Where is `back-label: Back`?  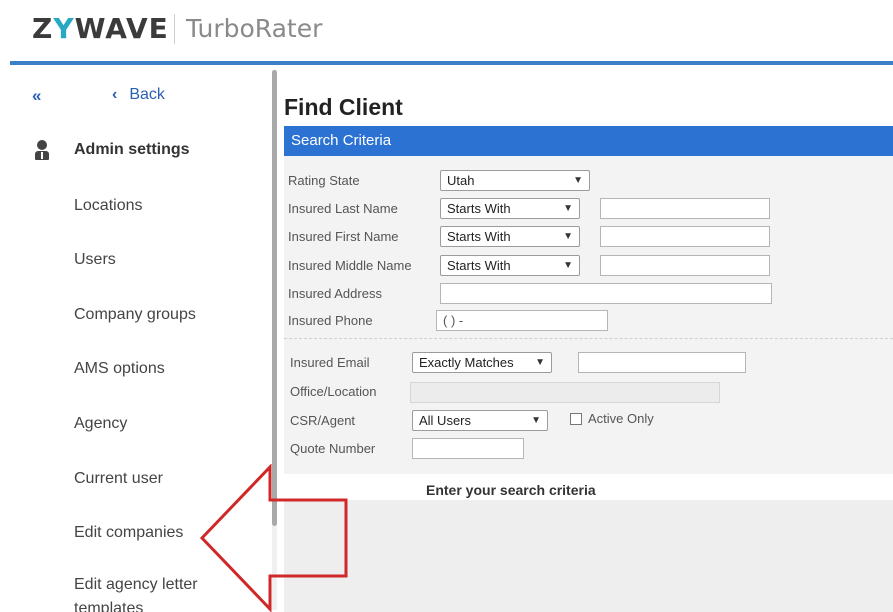 back-label: Back is located at coordinates (147, 94).